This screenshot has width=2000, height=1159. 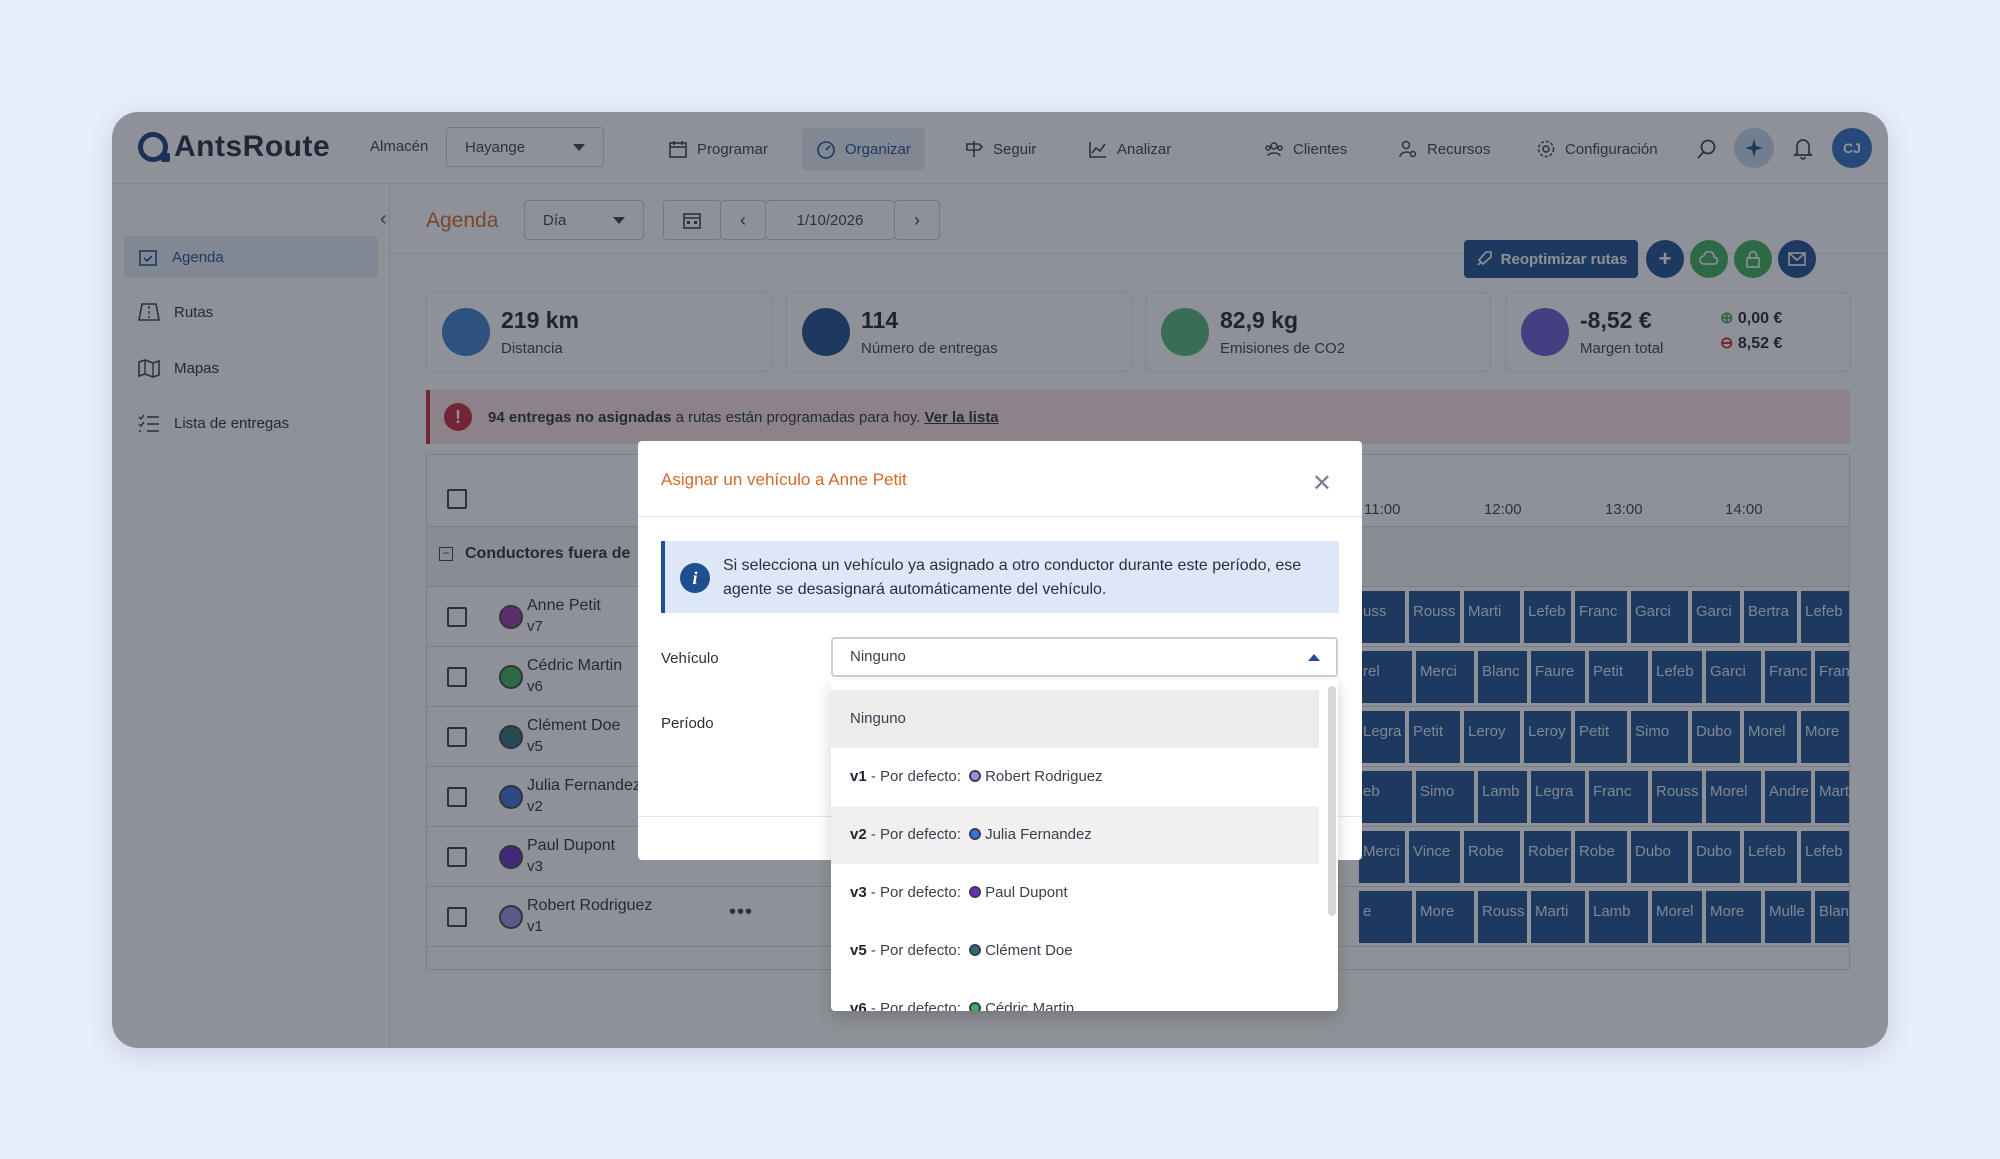 What do you see at coordinates (878, 718) in the screenshot?
I see `option-label: Ninguno` at bounding box center [878, 718].